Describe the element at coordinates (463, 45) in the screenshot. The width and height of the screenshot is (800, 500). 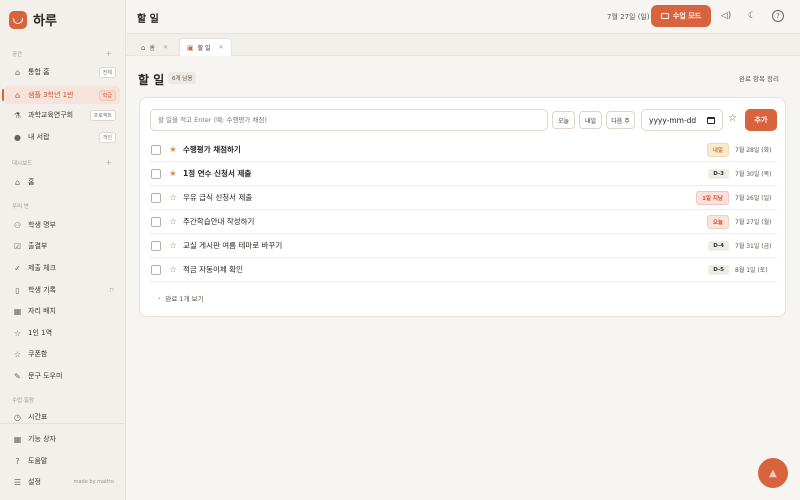
I see `tab-bar: ⌂ 홈 ✕ ▣ 할 일 ✕` at that location.